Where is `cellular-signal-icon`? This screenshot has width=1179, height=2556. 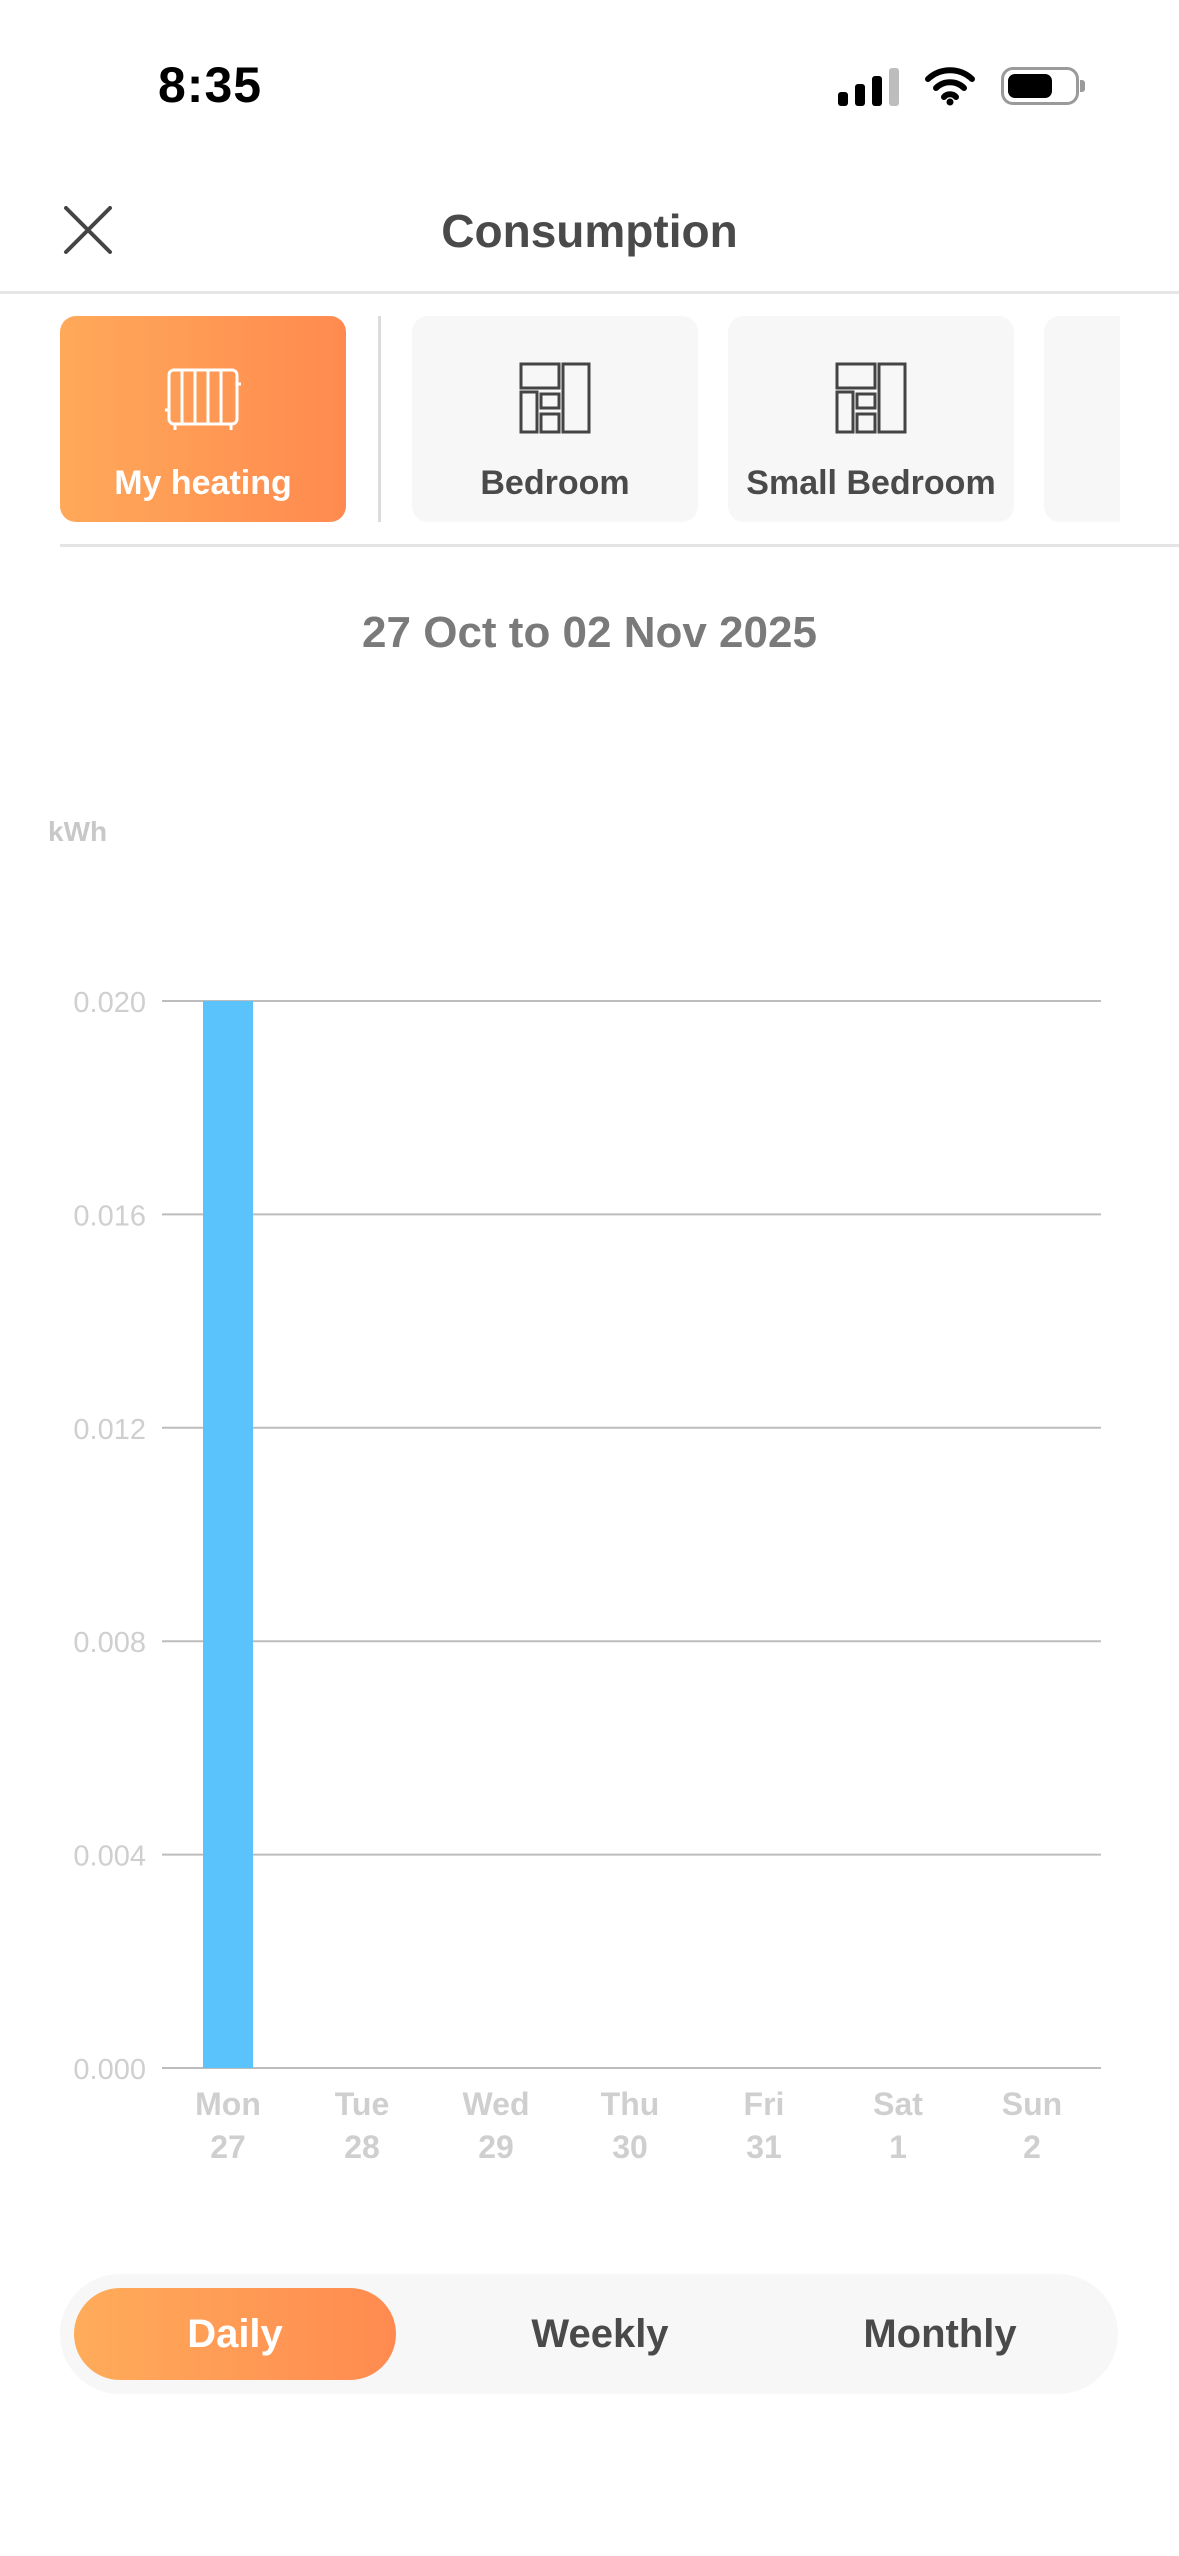 cellular-signal-icon is located at coordinates (868, 86).